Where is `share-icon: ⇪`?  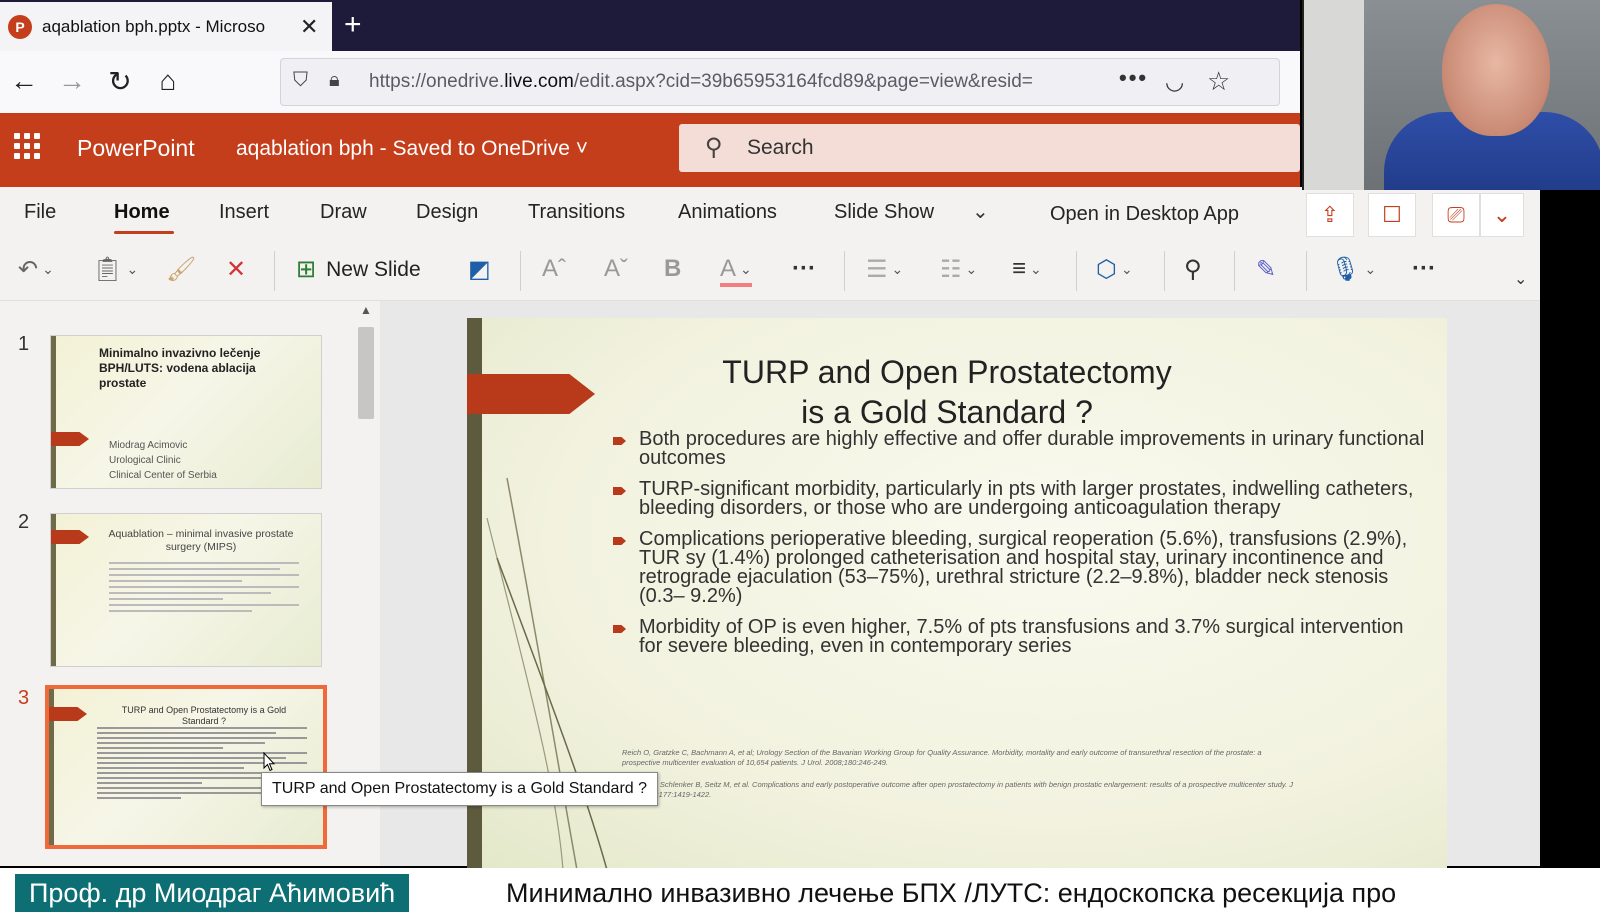
share-icon: ⇪ is located at coordinates (1330, 215).